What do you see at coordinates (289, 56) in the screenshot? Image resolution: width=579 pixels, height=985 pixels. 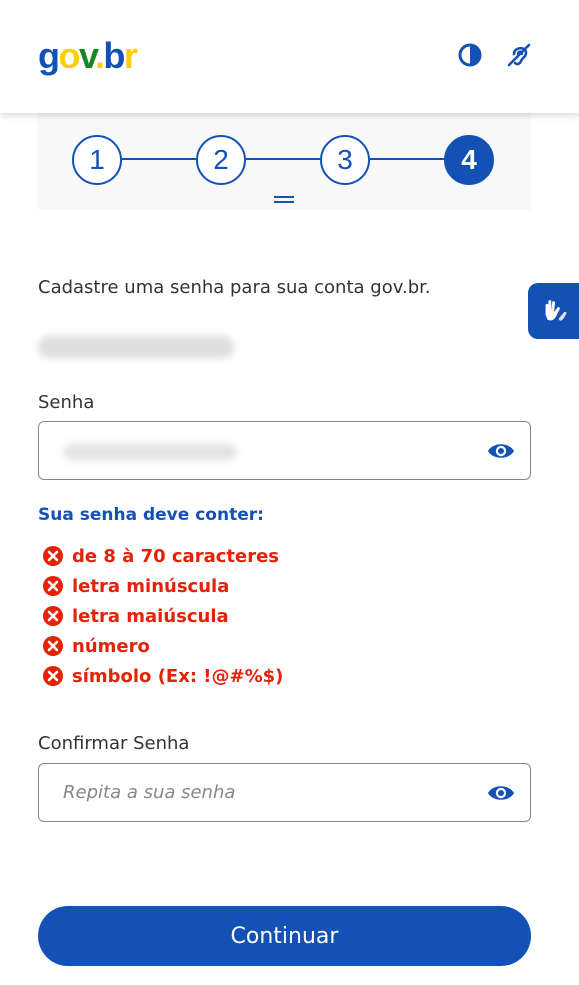 I see `header: gov.br` at bounding box center [289, 56].